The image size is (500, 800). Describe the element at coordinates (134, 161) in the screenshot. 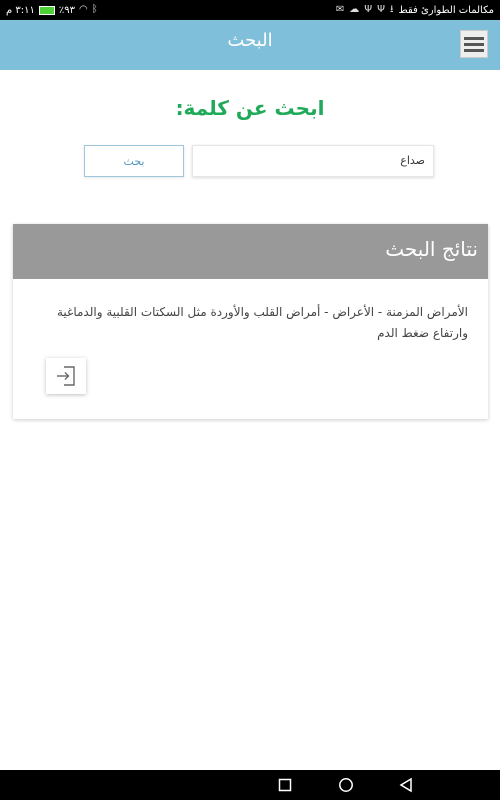

I see `search-button: بحث` at that location.